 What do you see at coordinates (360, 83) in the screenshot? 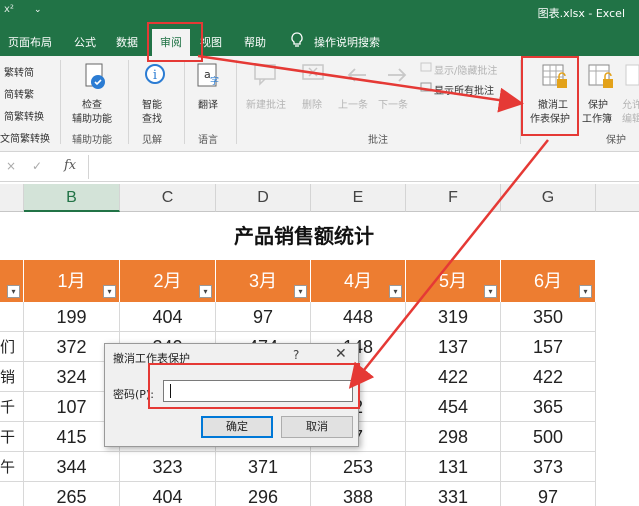
I see `arrow-to-unprotect` at bounding box center [360, 83].